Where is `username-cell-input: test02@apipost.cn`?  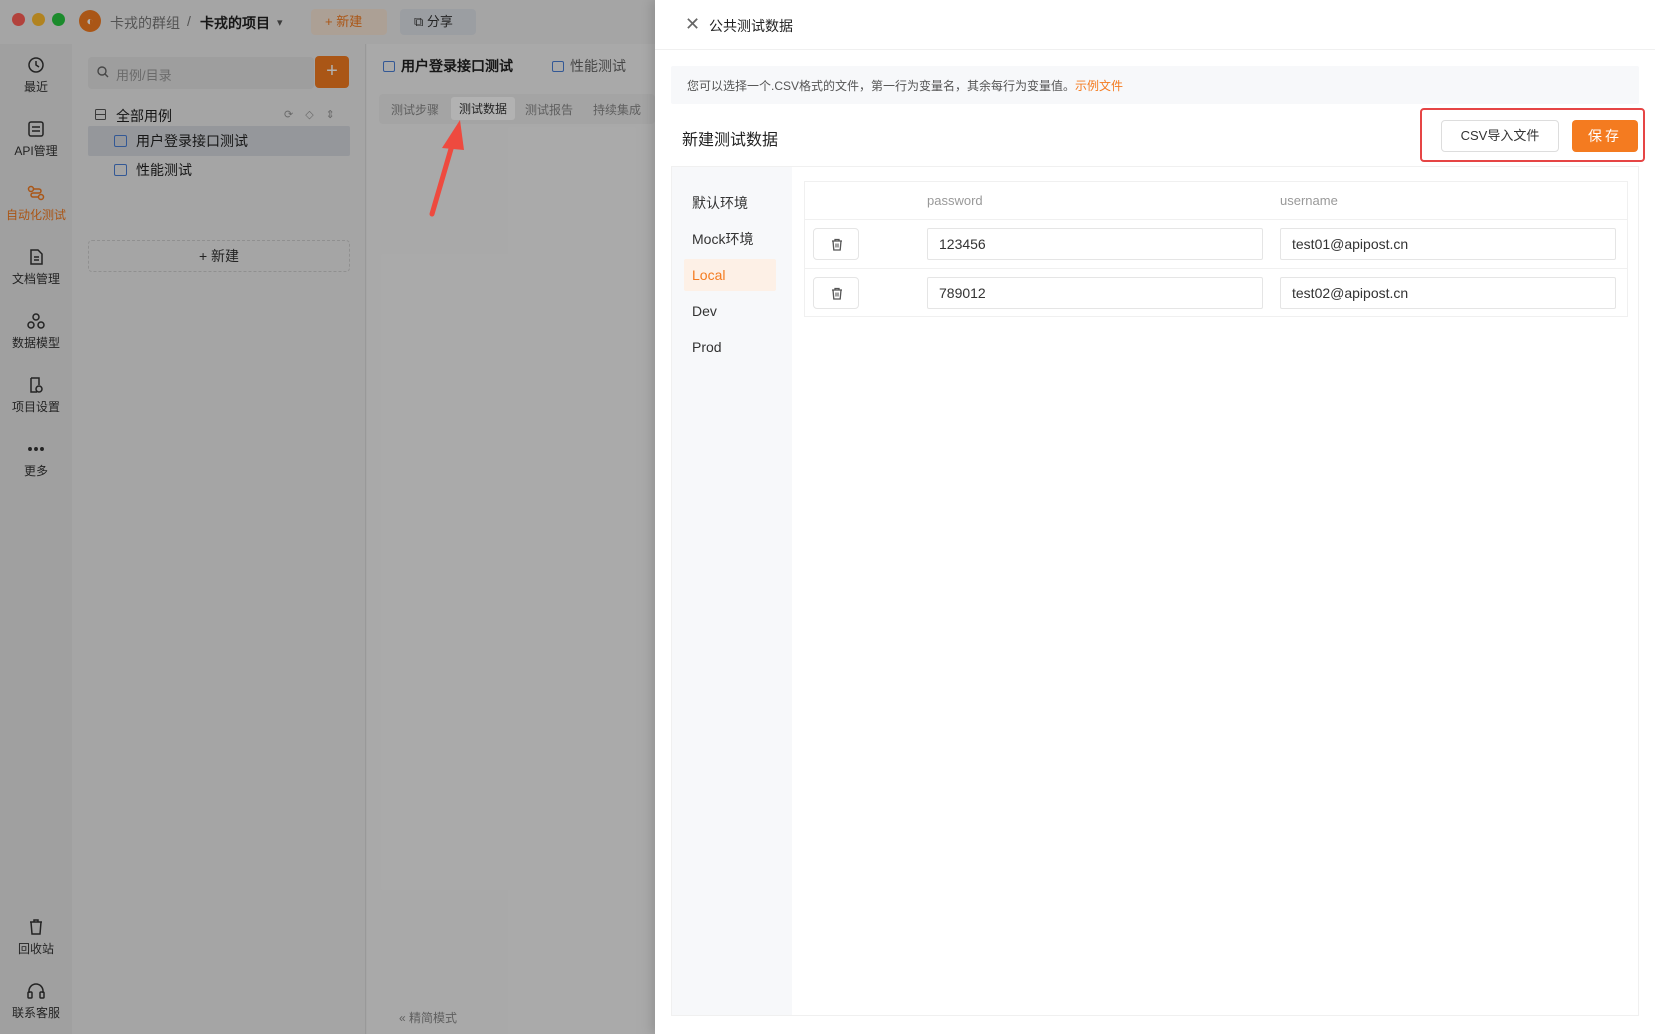 username-cell-input: test02@apipost.cn is located at coordinates (1448, 293).